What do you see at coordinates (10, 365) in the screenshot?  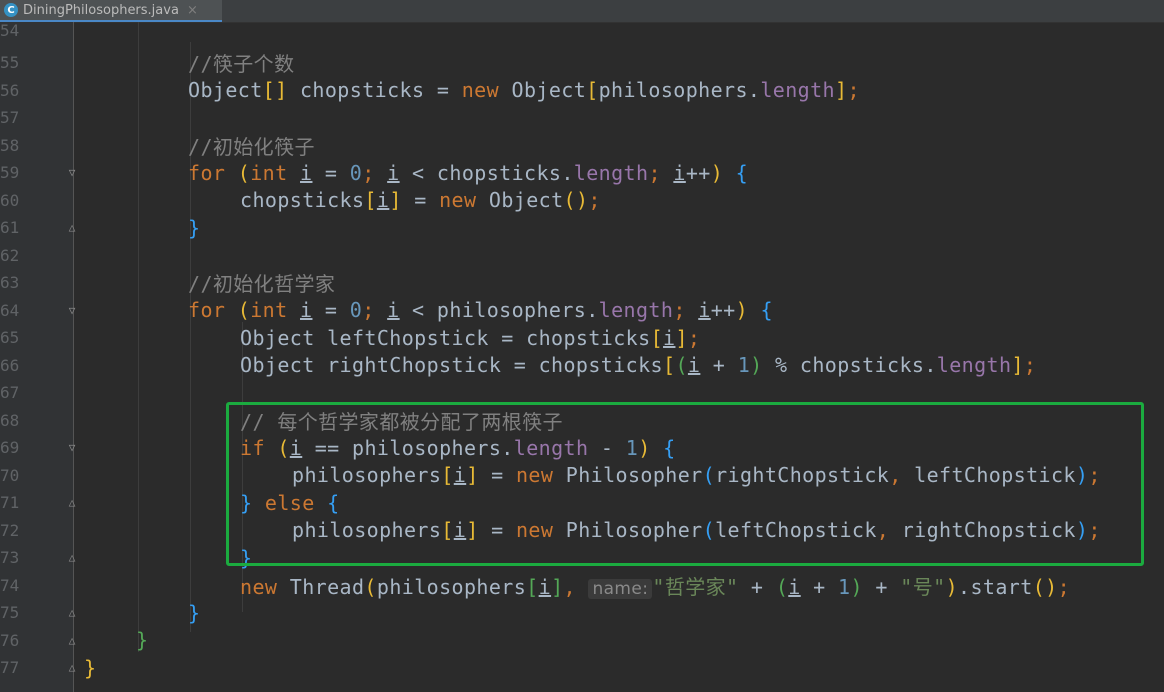 I see `line-number: 66` at bounding box center [10, 365].